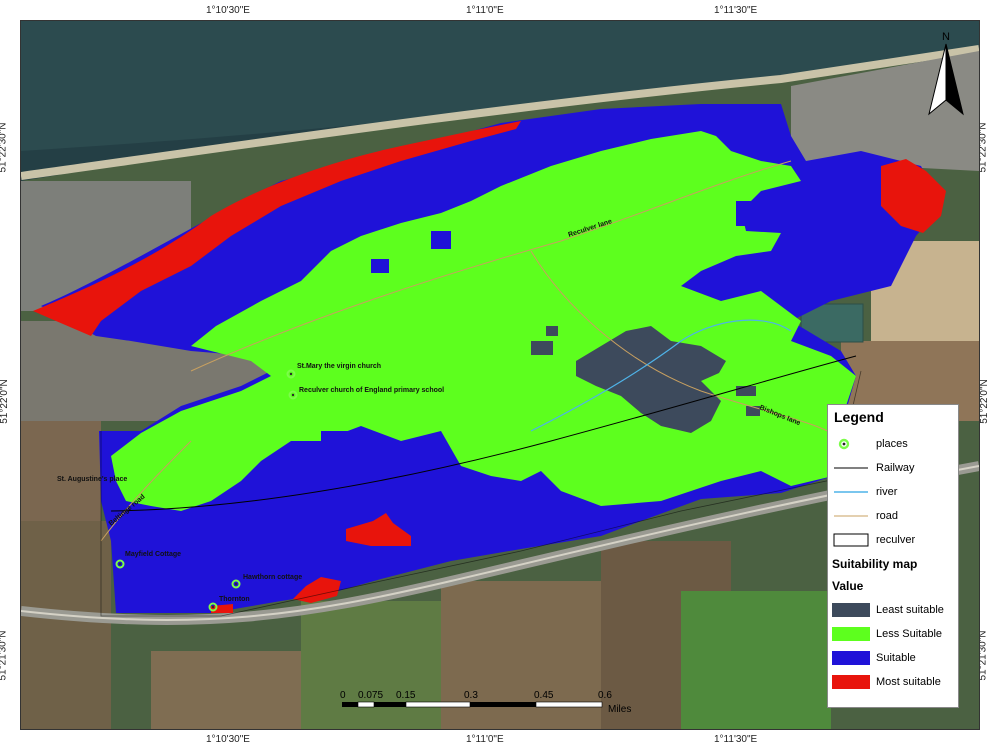  Describe the element at coordinates (485, 702) in the screenshot. I see `scale-bar-graphic: 0 0.075 0.15 0.3 0.45 0.6 Miles` at that location.